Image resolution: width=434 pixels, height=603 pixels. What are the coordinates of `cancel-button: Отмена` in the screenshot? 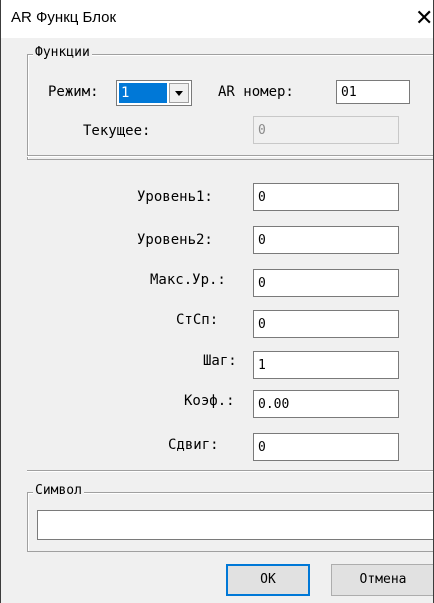 It's located at (382, 580).